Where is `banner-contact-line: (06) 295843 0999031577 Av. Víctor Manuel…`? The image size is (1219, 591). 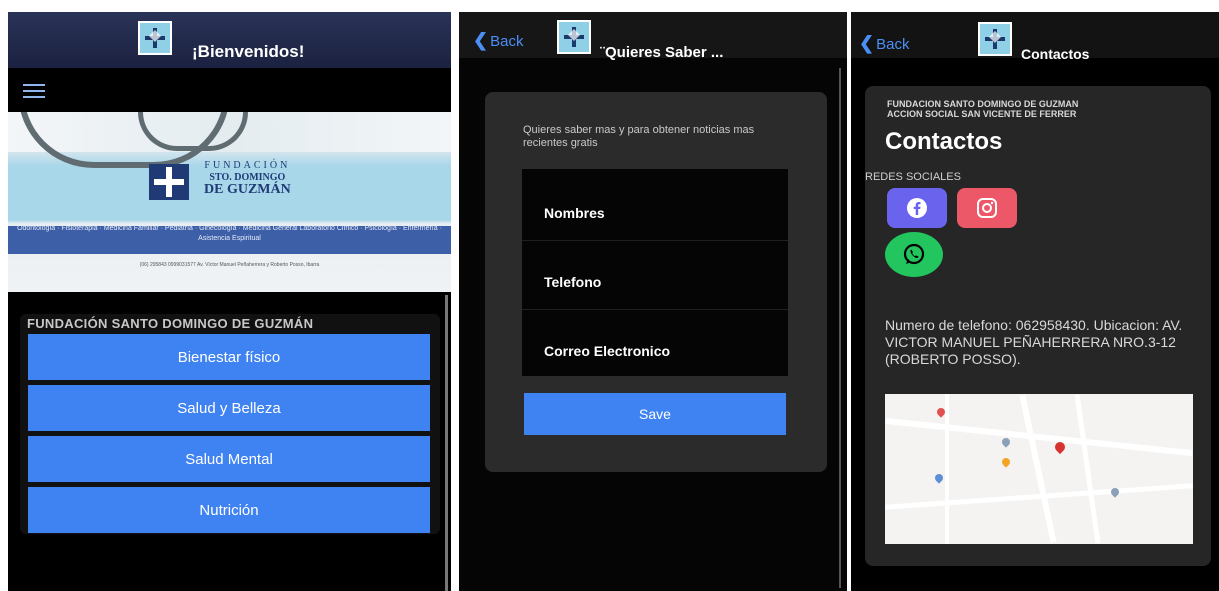
banner-contact-line: (06) 295843 0999031577 Av. Víctor Manuel… is located at coordinates (229, 265).